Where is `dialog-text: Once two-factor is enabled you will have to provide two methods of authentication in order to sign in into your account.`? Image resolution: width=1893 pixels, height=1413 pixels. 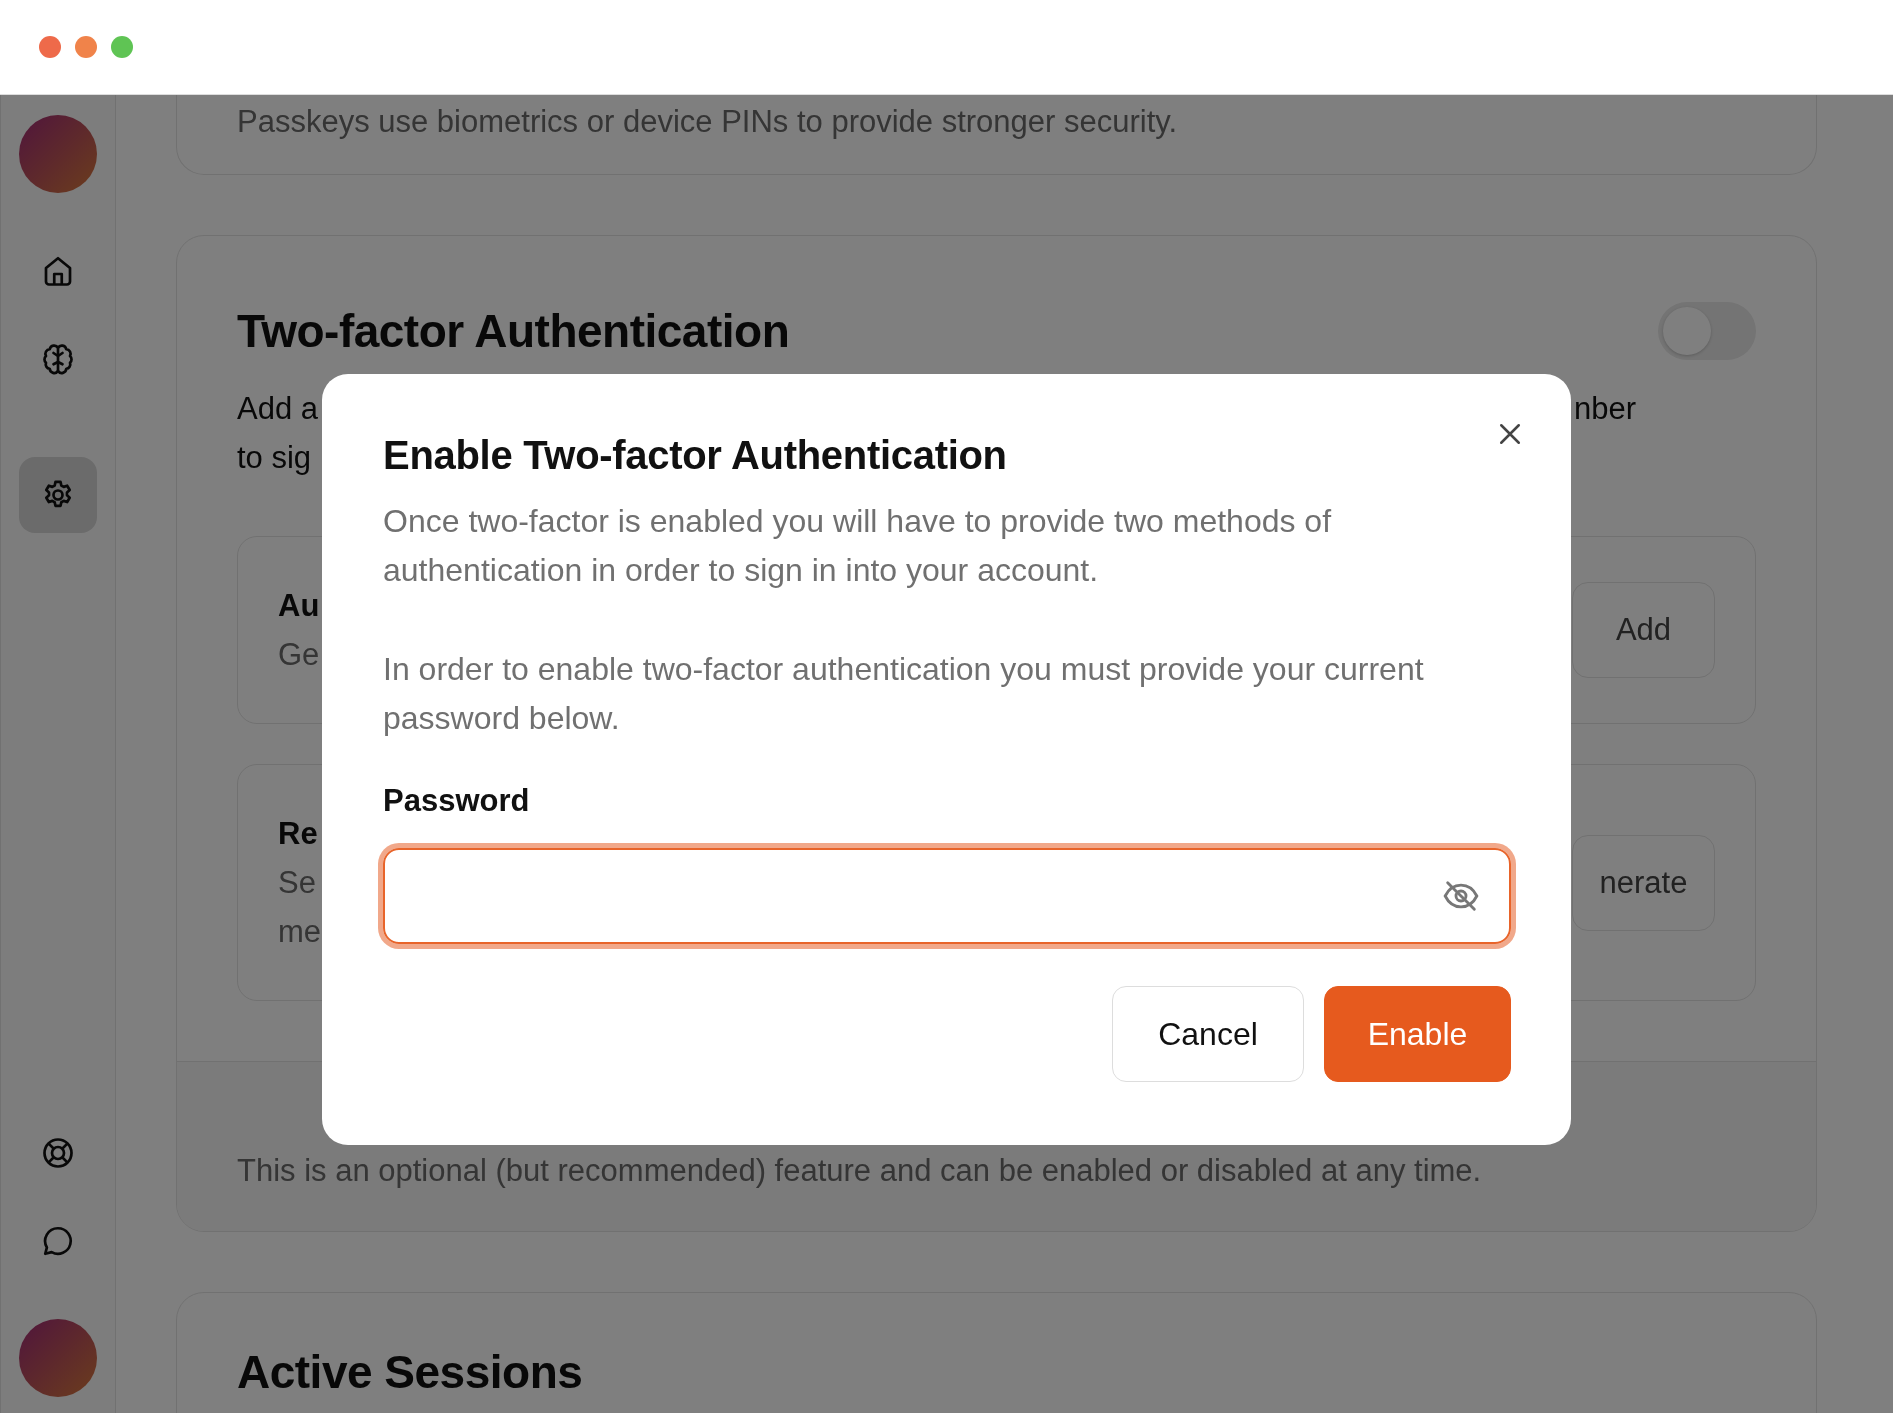
dialog-text: Once two-factor is enabled you will have to provide two methods of authentication in order to sign in into your account. is located at coordinates (858, 546).